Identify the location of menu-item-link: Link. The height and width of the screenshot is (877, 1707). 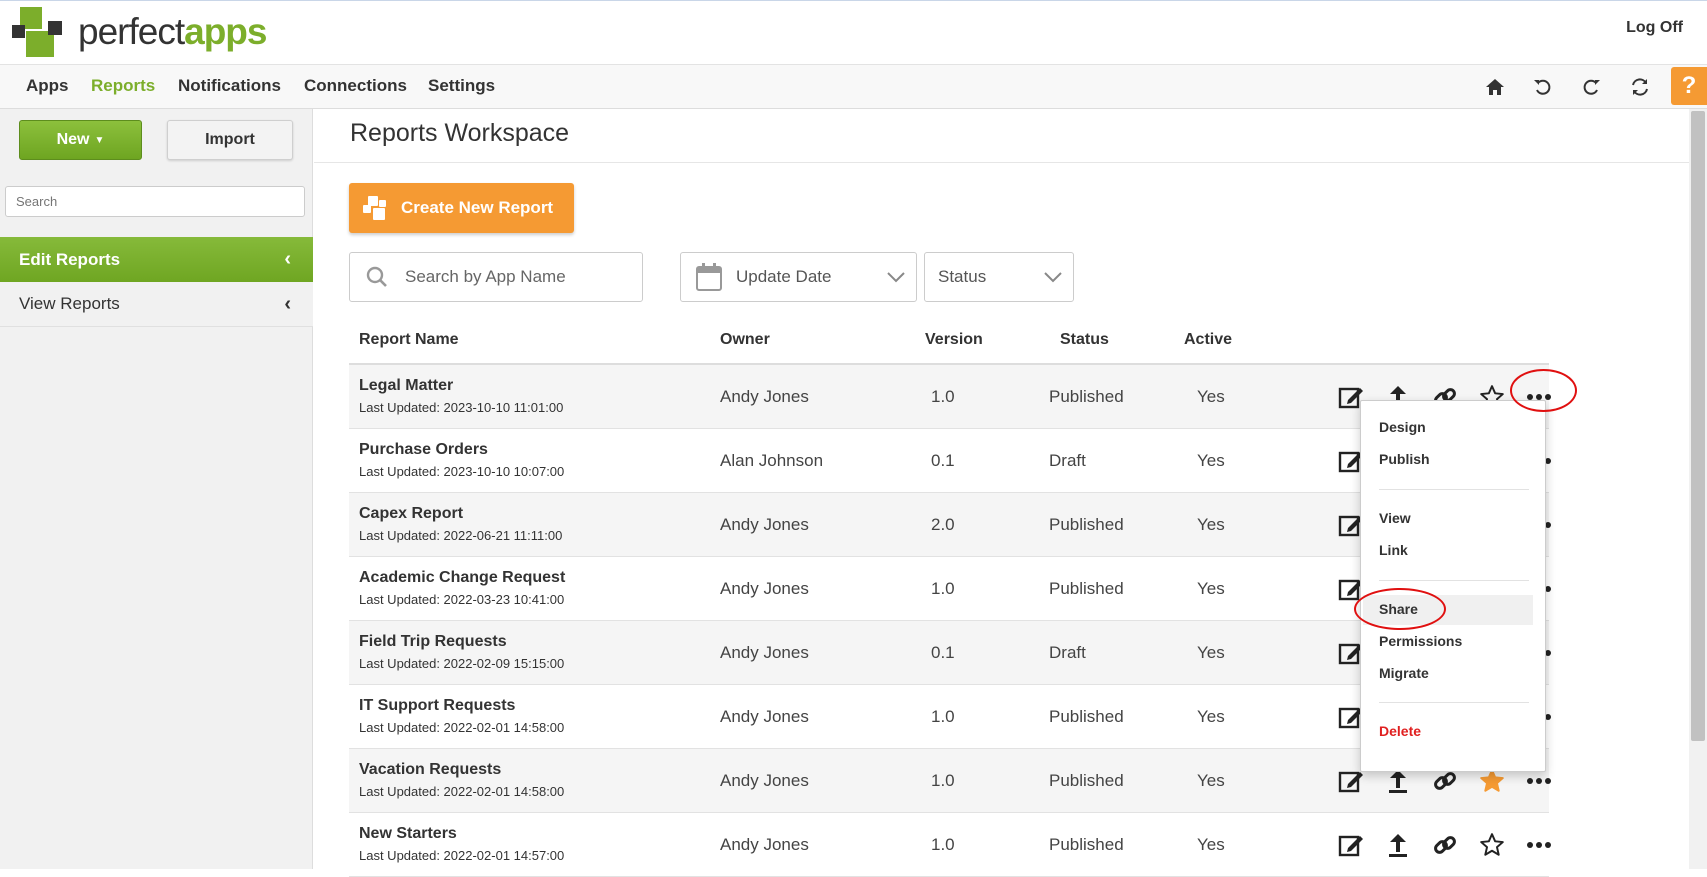
(1393, 550).